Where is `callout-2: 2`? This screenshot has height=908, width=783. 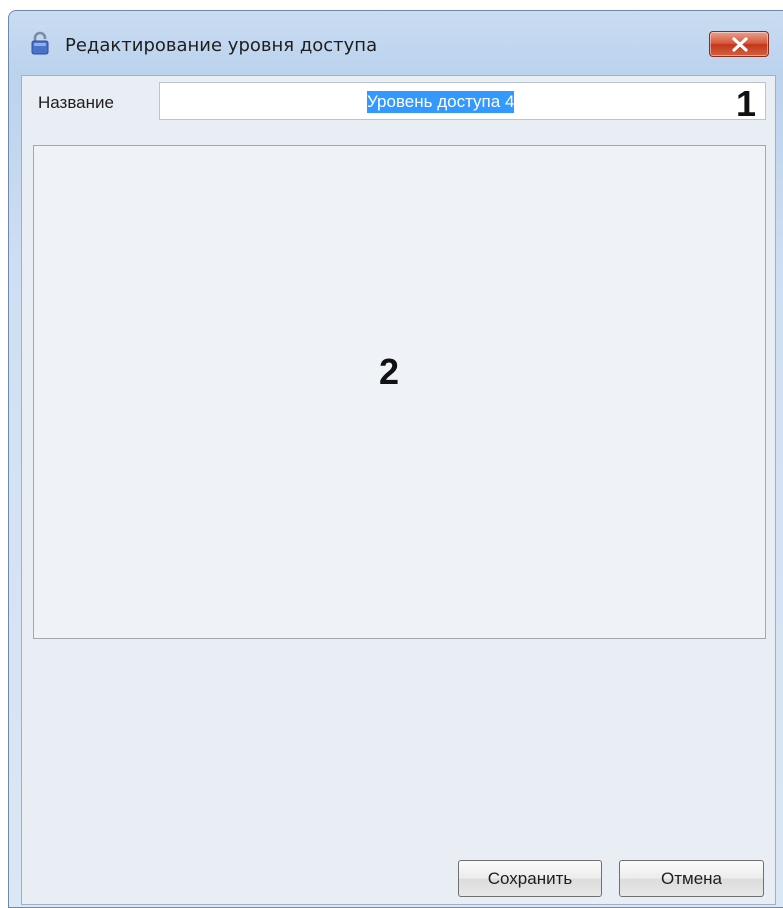
callout-2: 2 is located at coordinates (389, 371).